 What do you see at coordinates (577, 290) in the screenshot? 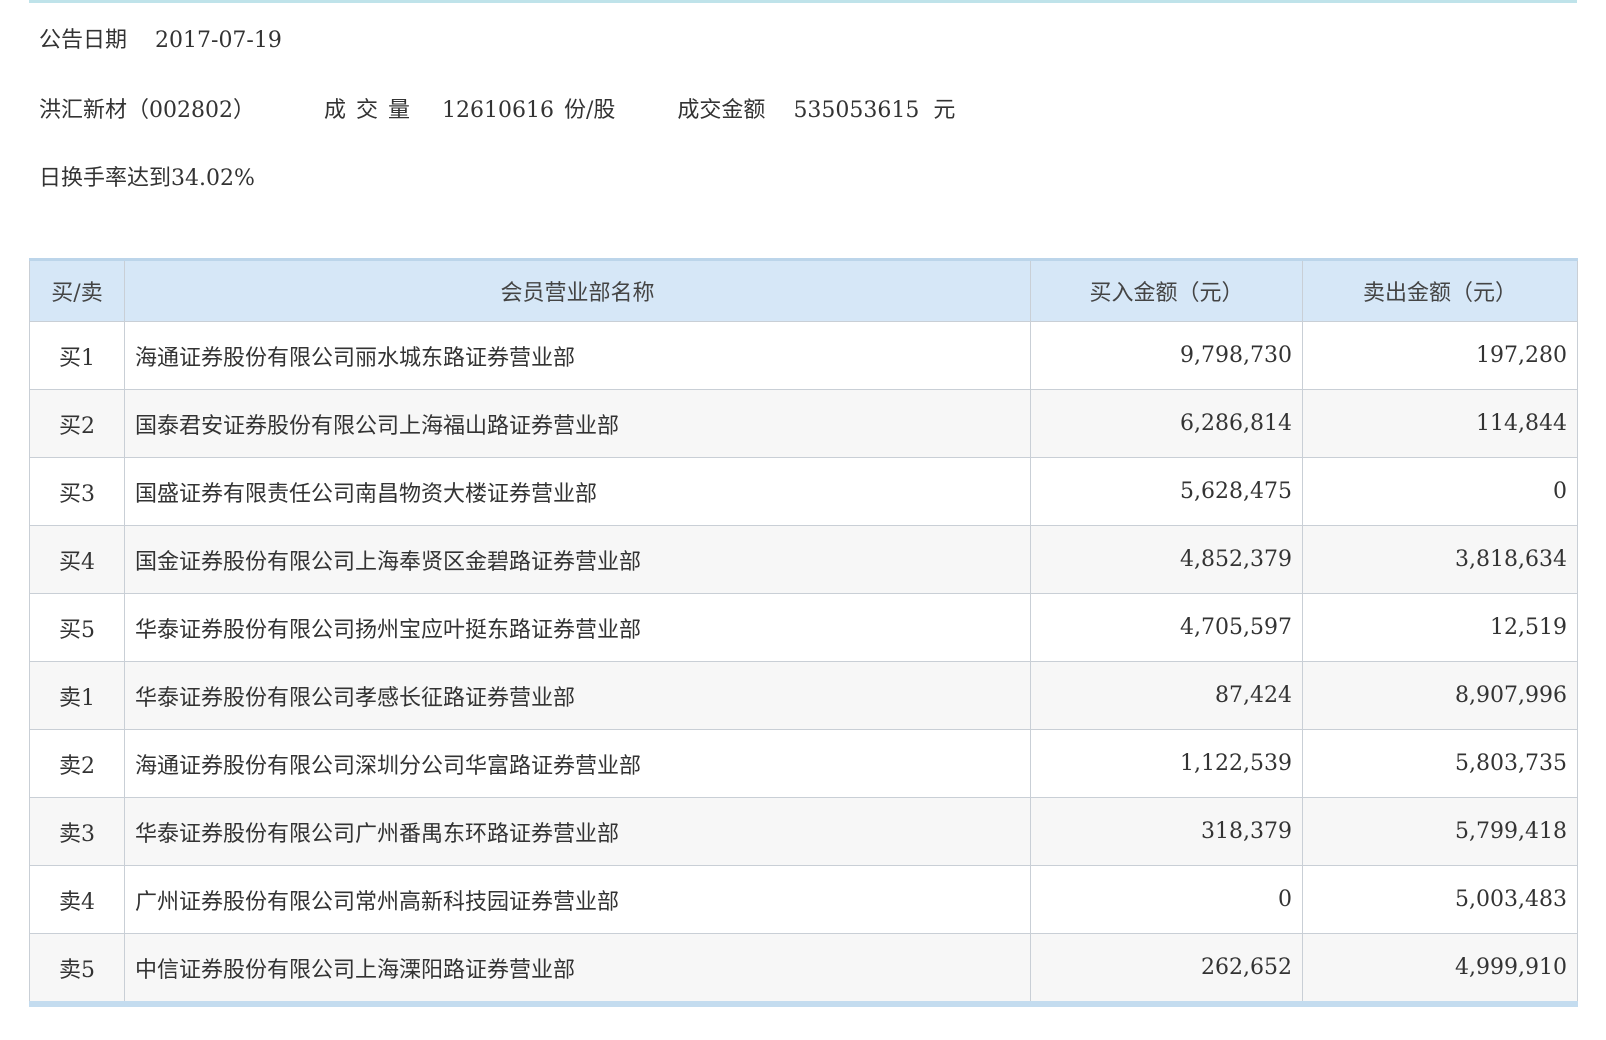
I see `column-header-desk-name: 会员营业部名称` at bounding box center [577, 290].